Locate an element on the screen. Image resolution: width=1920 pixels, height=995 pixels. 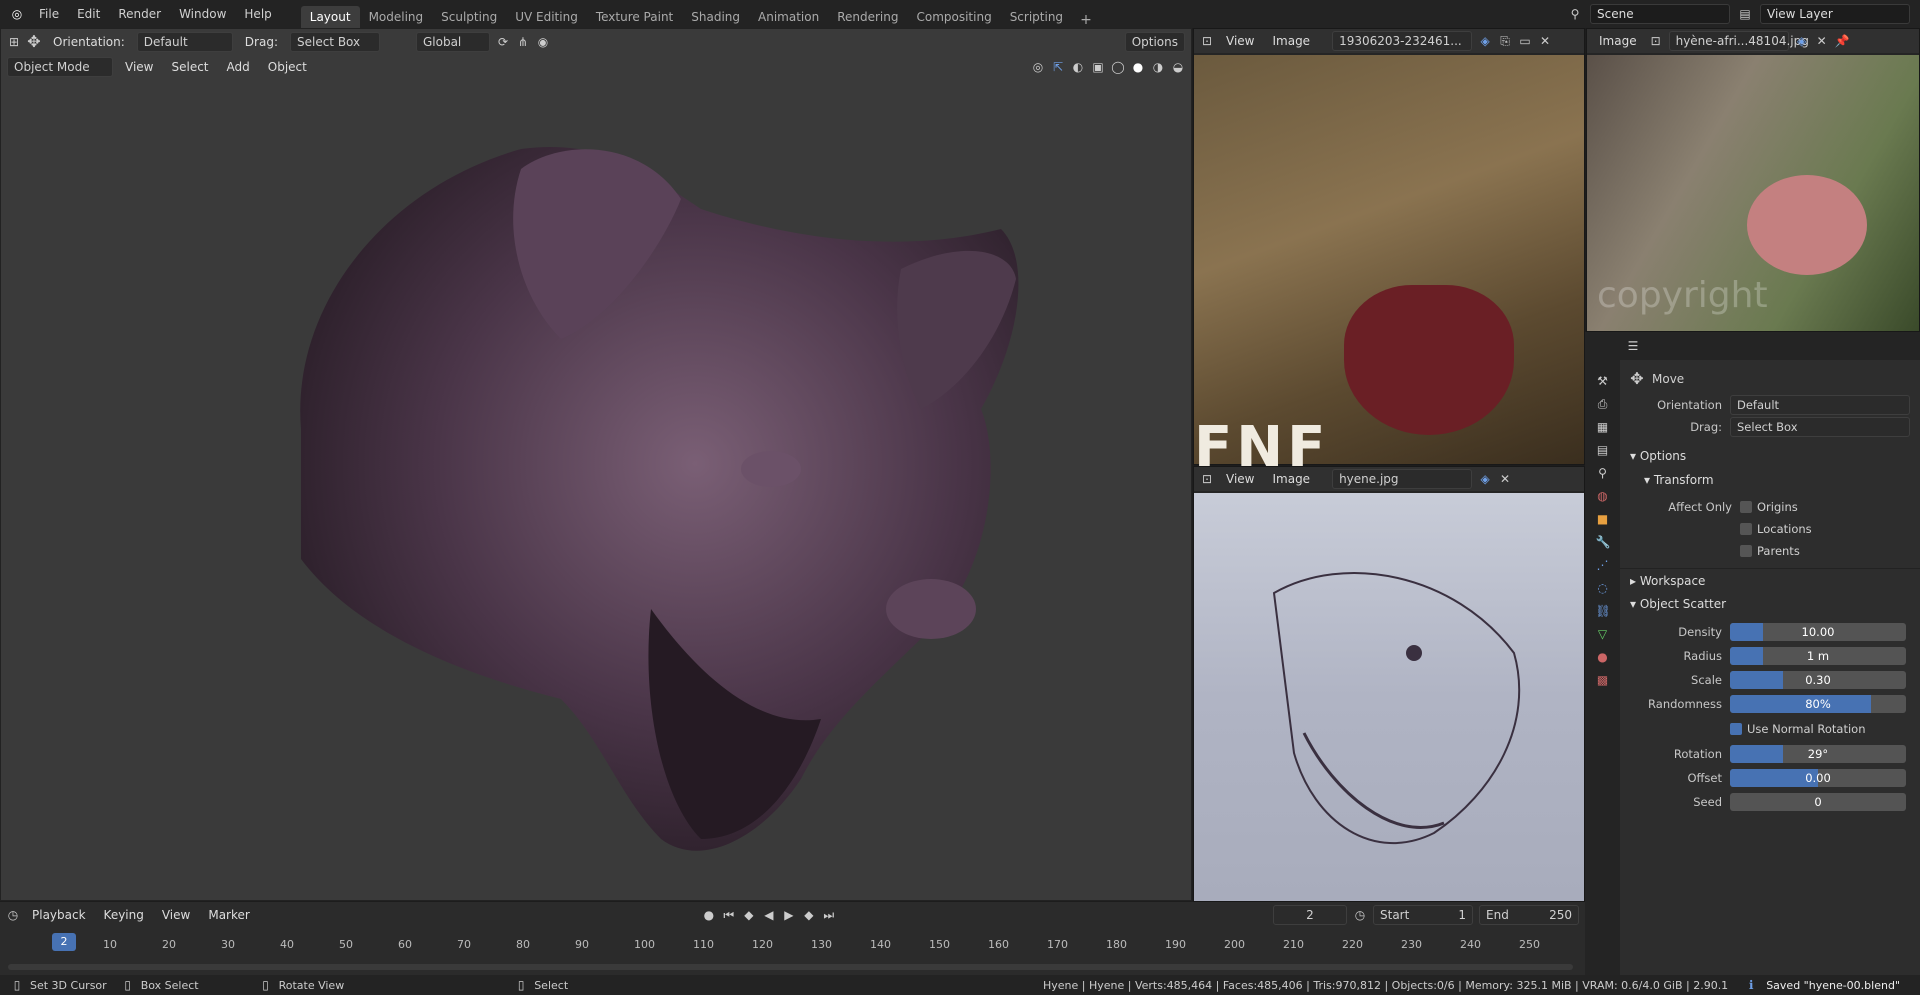
tab-modeling: Modeling is located at coordinates (396, 17).